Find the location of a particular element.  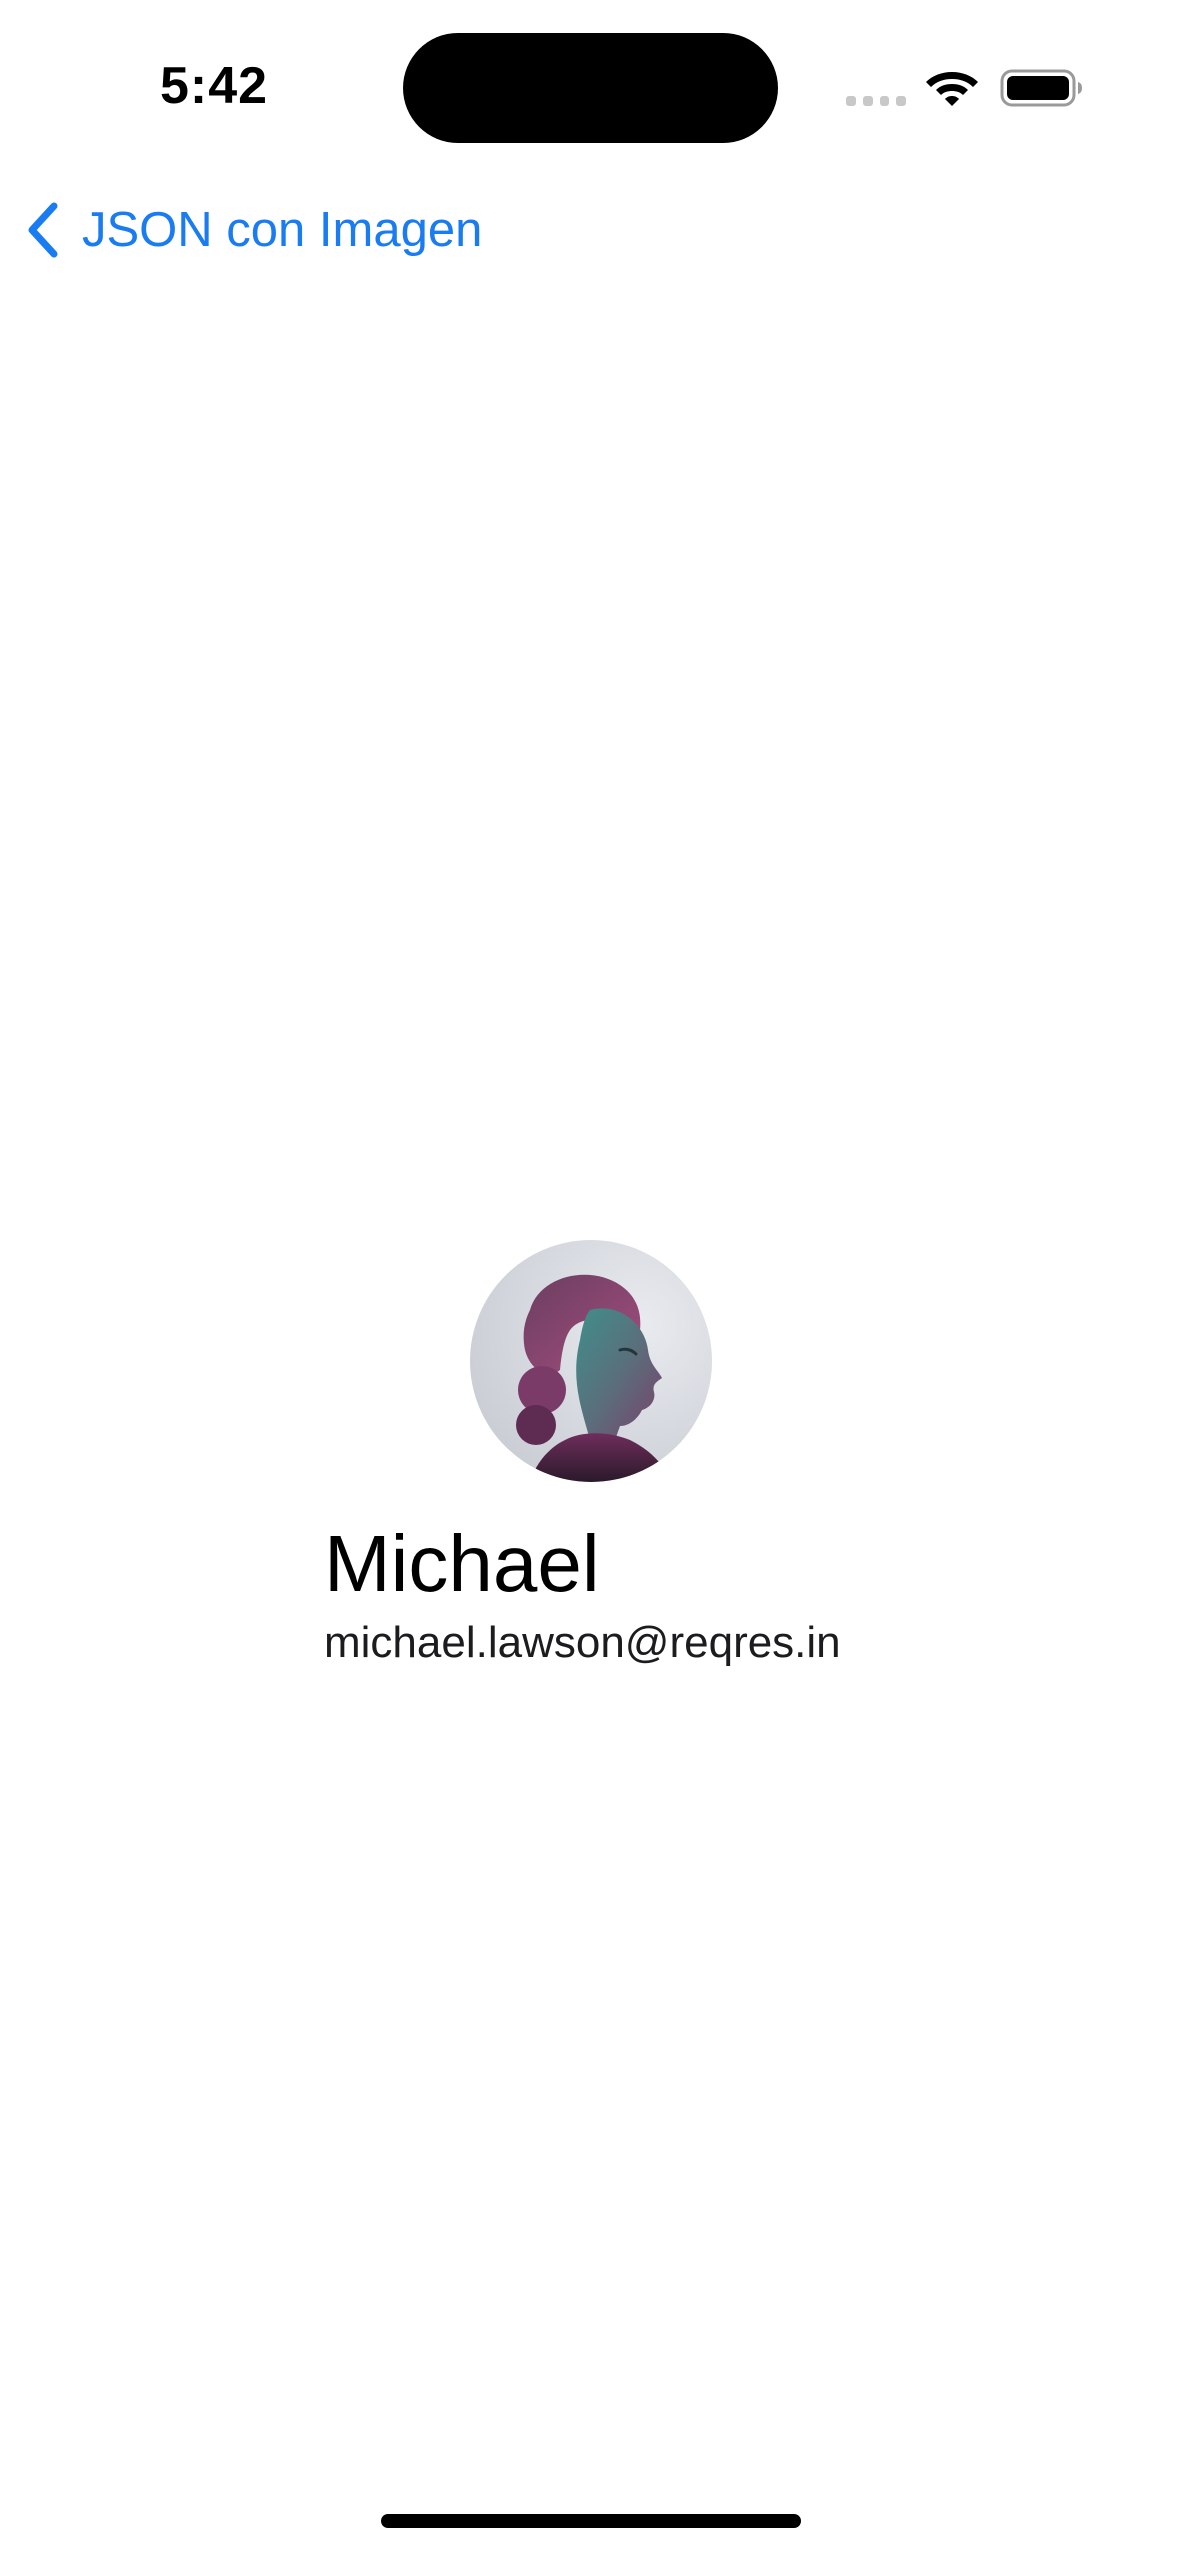

home-indicator is located at coordinates (591, 2521).